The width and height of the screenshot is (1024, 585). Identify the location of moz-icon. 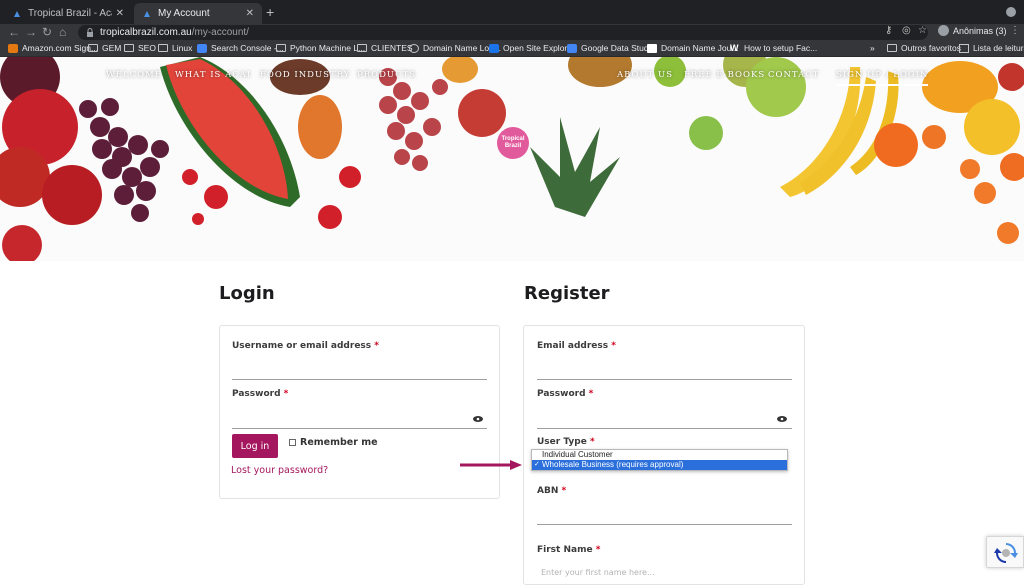
(494, 48).